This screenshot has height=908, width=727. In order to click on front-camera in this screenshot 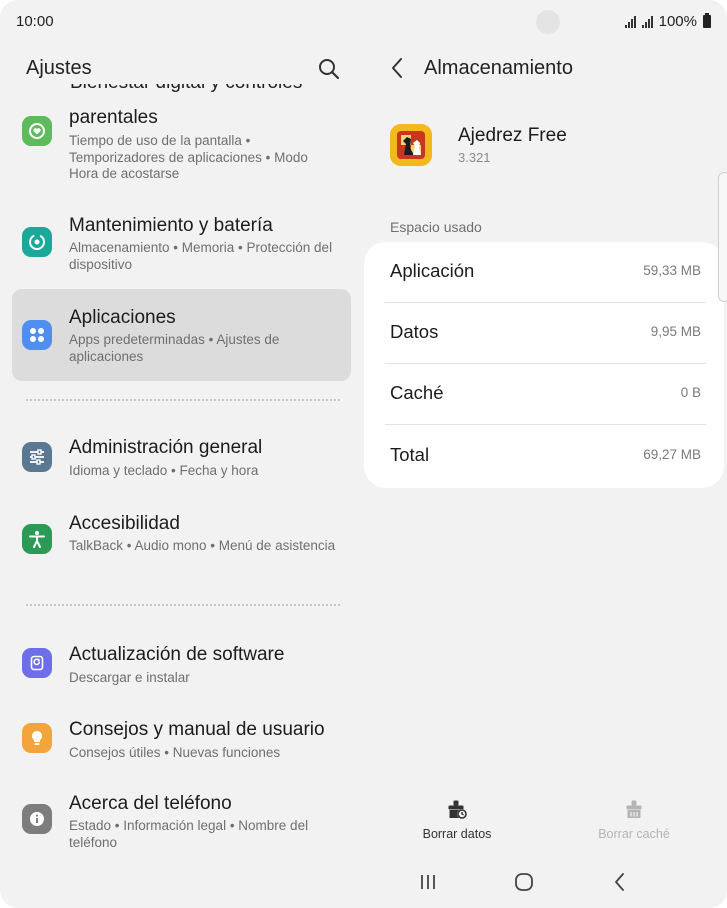, I will do `click(548, 22)`.